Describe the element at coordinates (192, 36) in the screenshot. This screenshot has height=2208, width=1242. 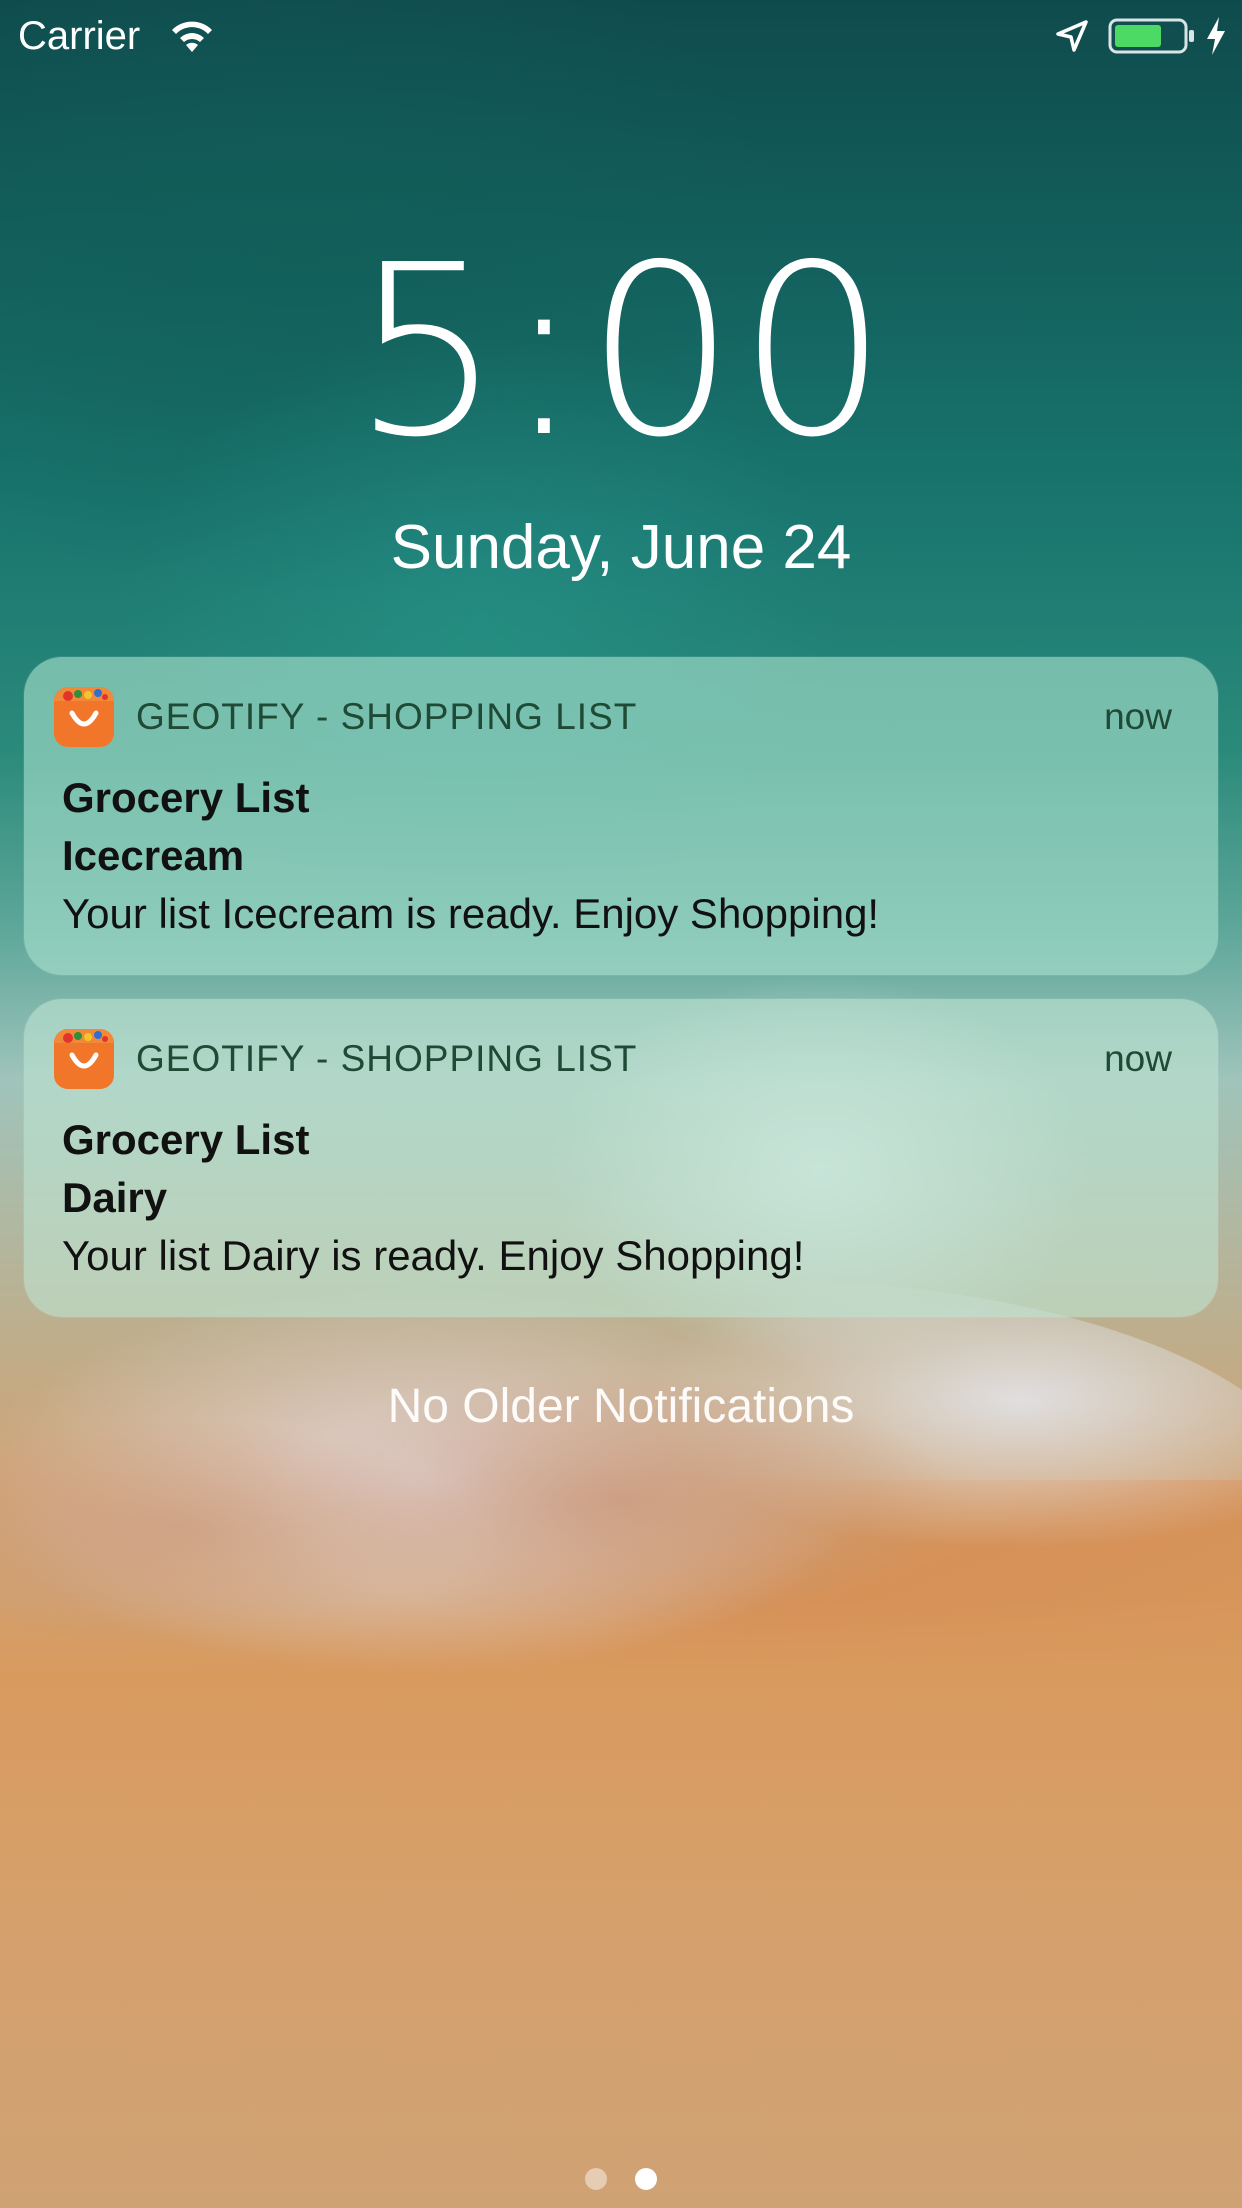
I see `wifi-icon` at that location.